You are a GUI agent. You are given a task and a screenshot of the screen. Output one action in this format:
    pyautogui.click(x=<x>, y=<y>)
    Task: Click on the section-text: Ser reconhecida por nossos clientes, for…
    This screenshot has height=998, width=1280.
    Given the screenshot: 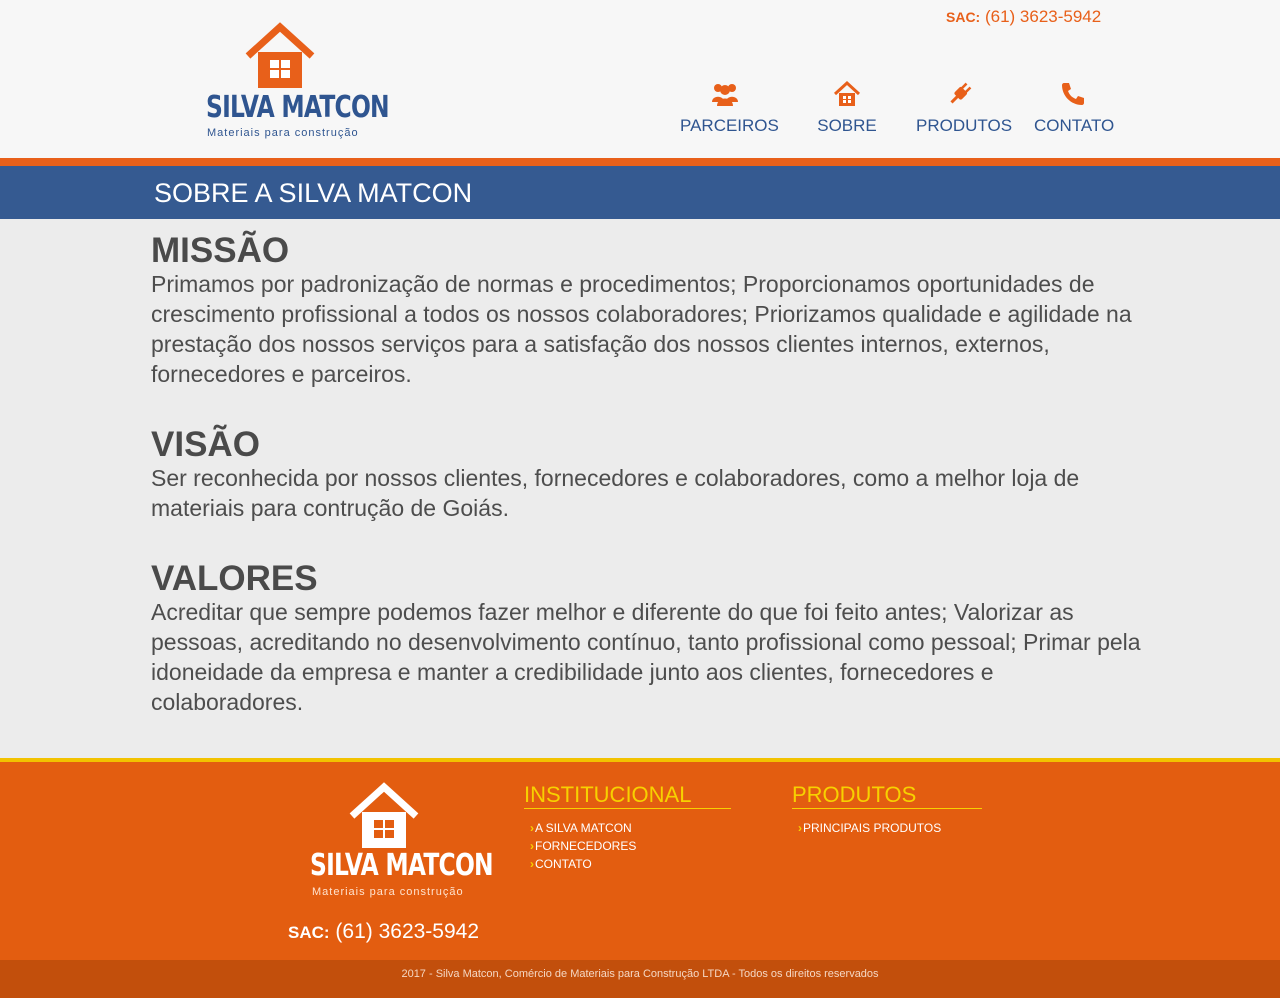 What is the action you would take?
    pyautogui.click(x=615, y=493)
    